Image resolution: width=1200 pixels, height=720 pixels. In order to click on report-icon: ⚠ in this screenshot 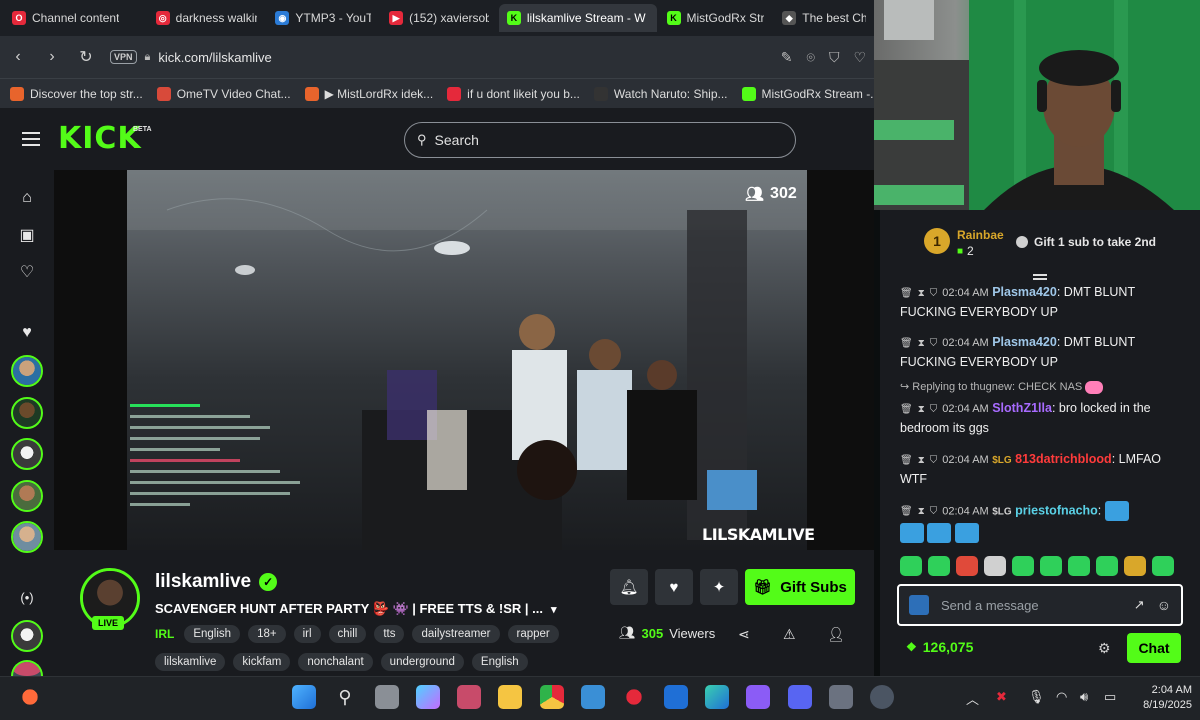, I will do `click(789, 634)`.